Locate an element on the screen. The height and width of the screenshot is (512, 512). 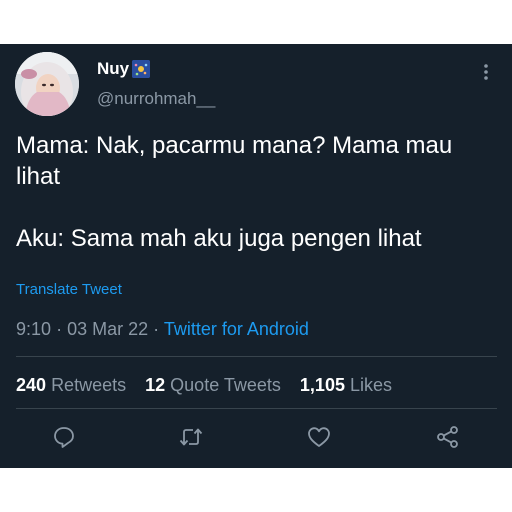
retweets-count: 240 is located at coordinates (31, 385).